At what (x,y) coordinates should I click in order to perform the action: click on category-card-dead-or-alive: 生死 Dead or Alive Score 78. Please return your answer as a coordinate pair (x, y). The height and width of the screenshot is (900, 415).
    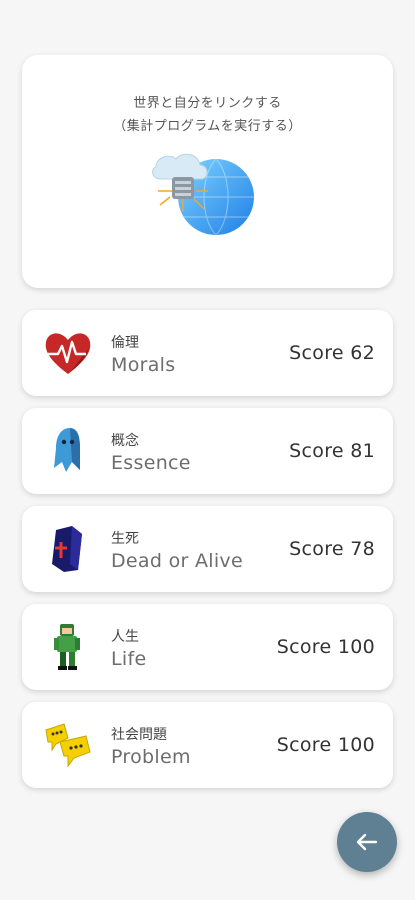
    Looking at the image, I should click on (207, 549).